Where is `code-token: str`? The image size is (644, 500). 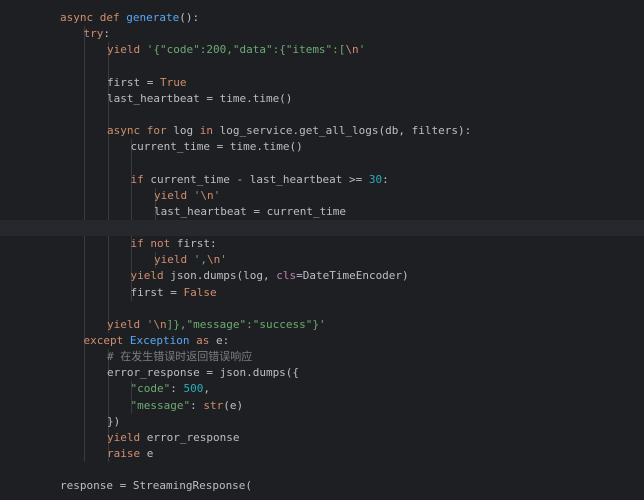
code-token: str is located at coordinates (213, 405).